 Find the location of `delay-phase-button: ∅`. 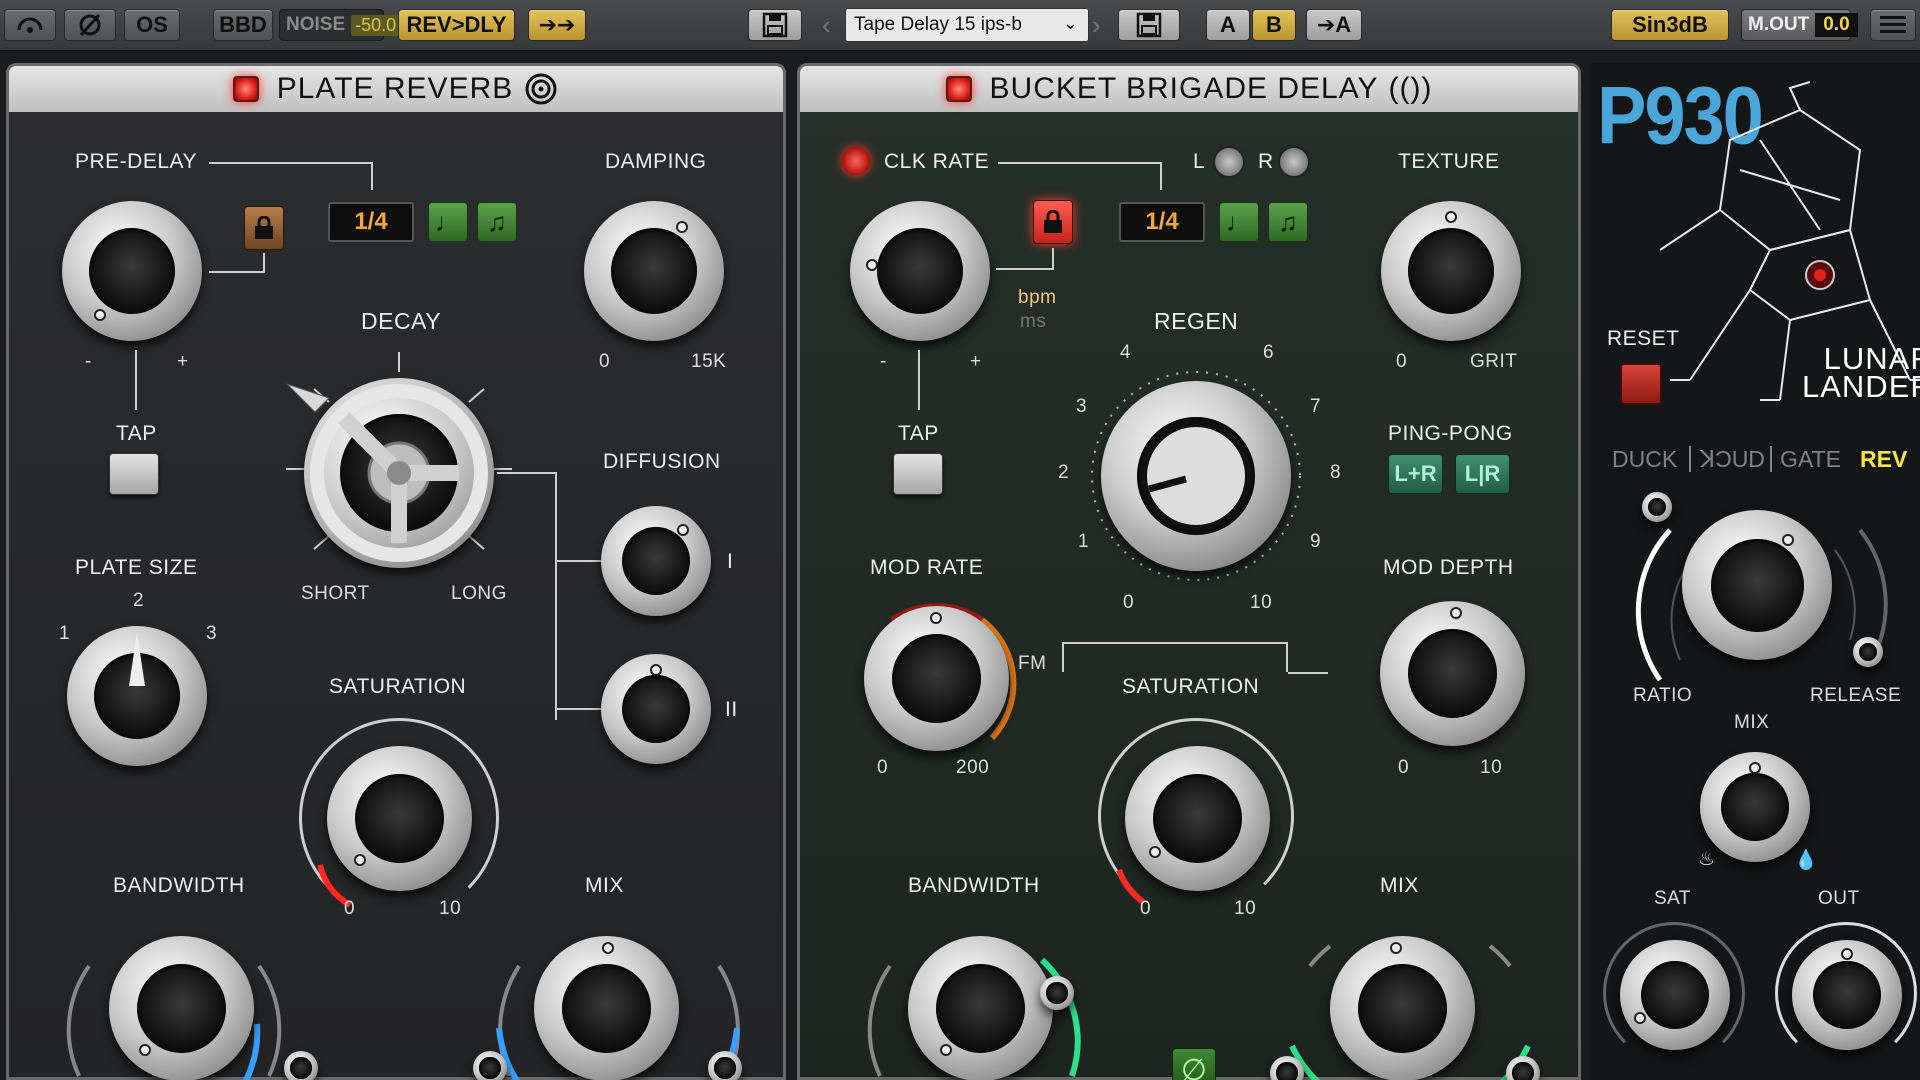

delay-phase-button: ∅ is located at coordinates (1194, 1064).